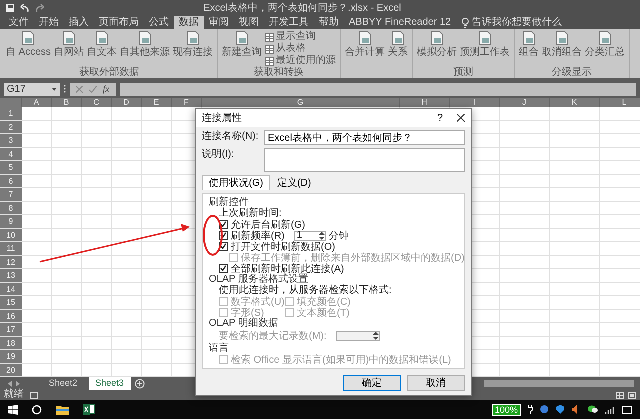 This screenshot has width=640, height=419. I want to click on row-header: 14, so click(11, 288).